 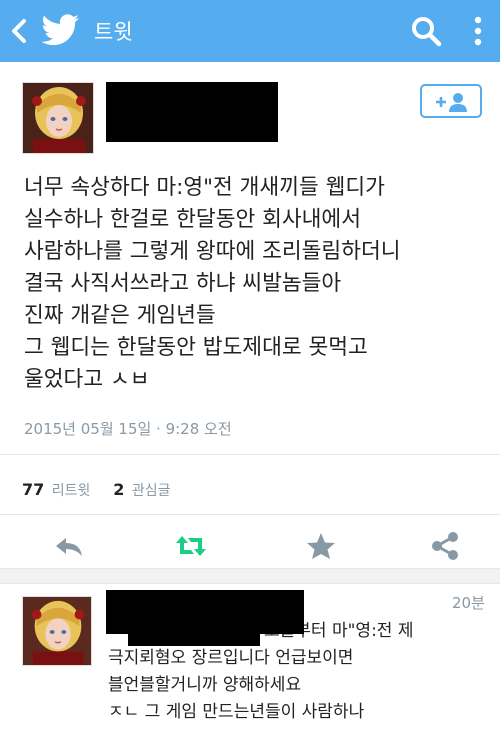 I want to click on search-icon, so click(x=426, y=31).